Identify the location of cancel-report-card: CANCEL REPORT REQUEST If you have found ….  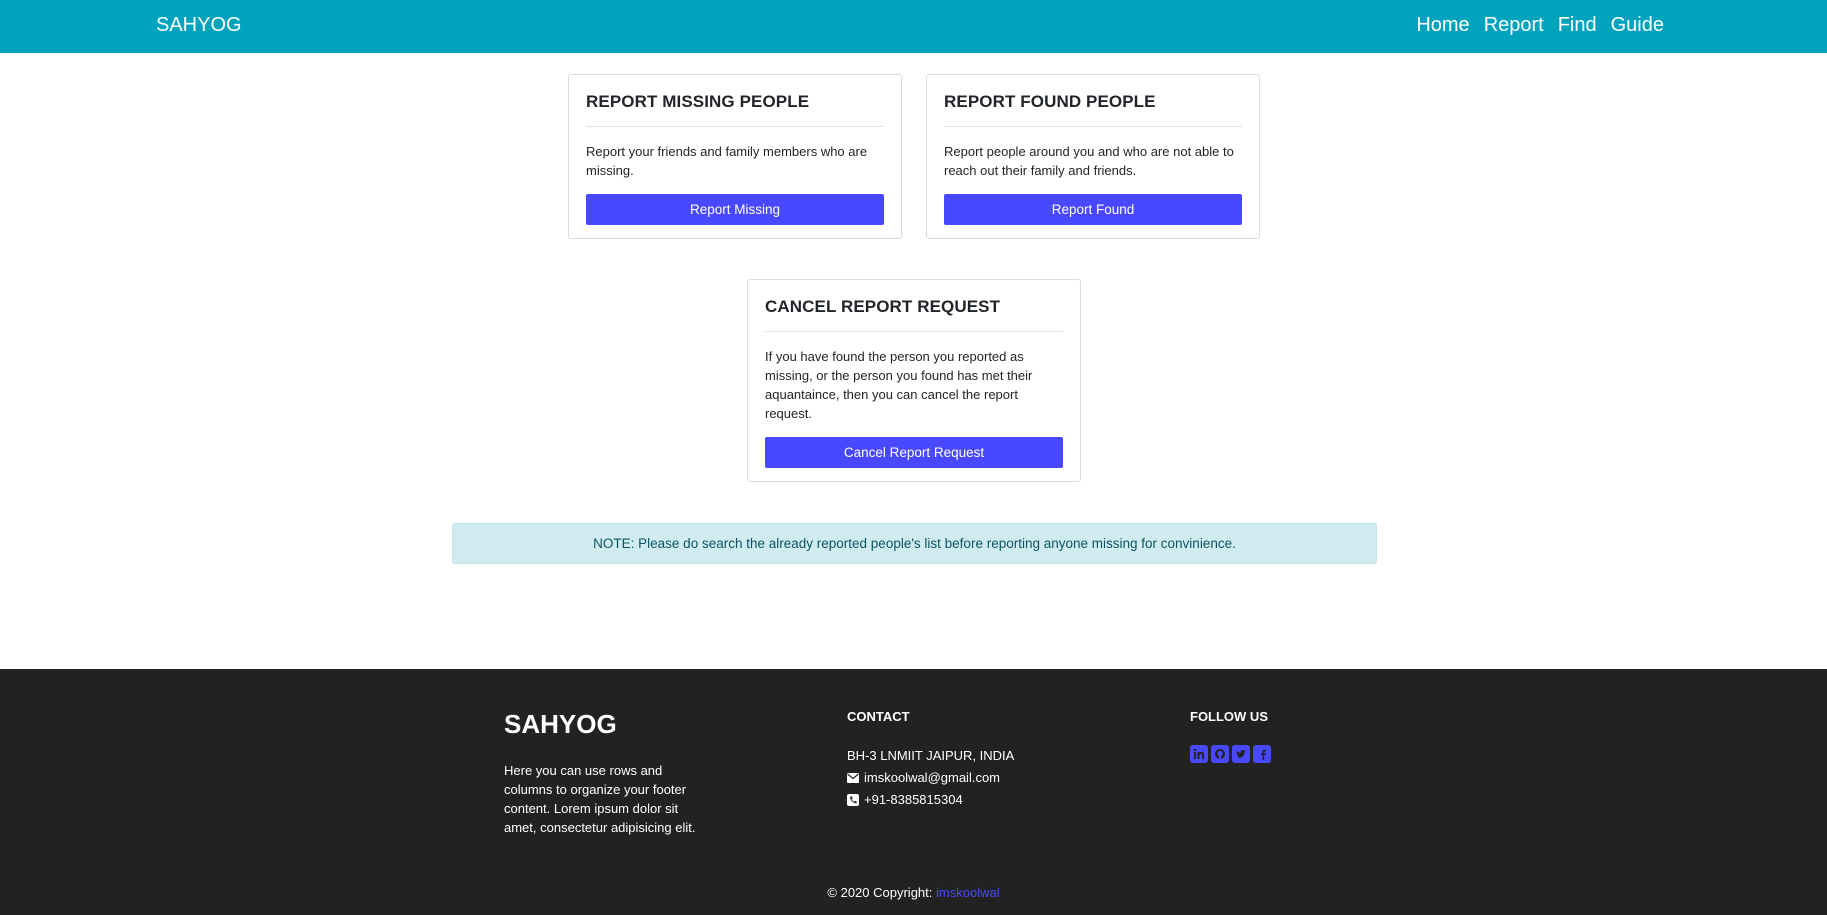
(914, 380).